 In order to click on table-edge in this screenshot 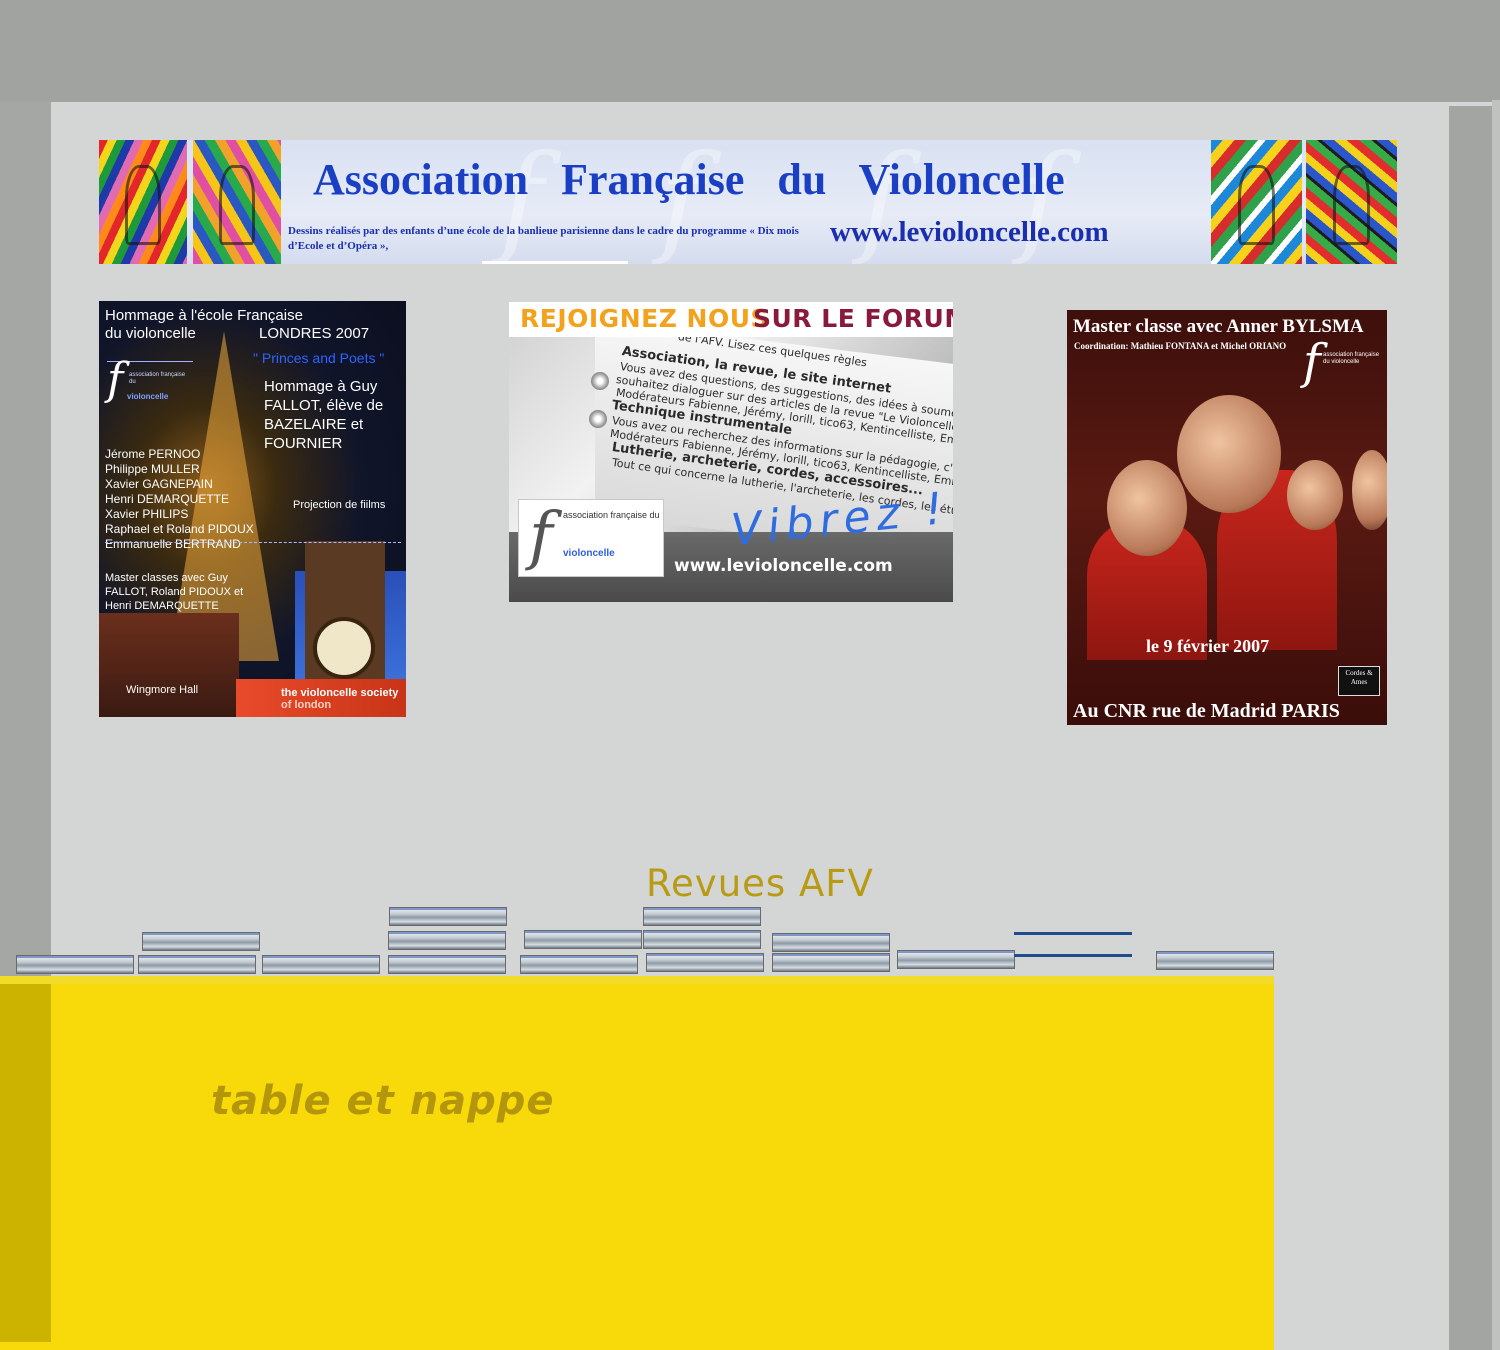, I will do `click(637, 980)`.